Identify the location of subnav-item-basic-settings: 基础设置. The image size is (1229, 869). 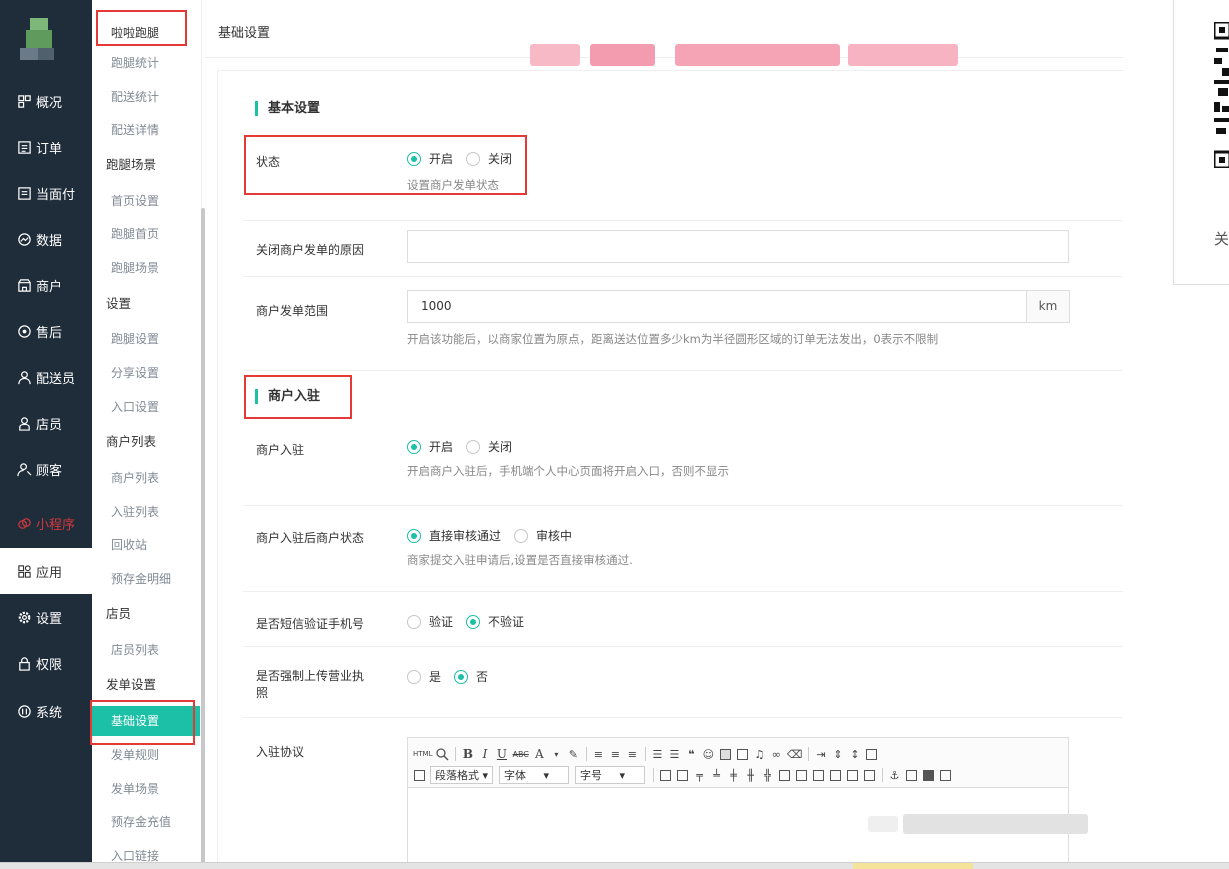
(146, 721).